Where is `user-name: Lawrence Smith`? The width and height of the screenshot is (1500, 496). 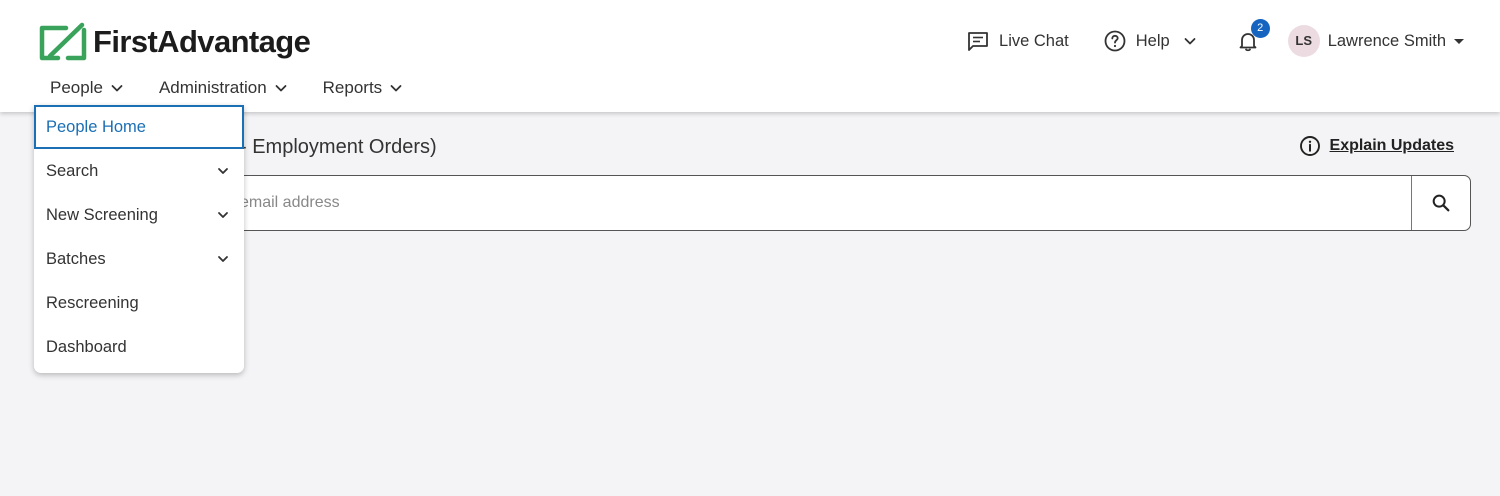 user-name: Lawrence Smith is located at coordinates (1386, 40).